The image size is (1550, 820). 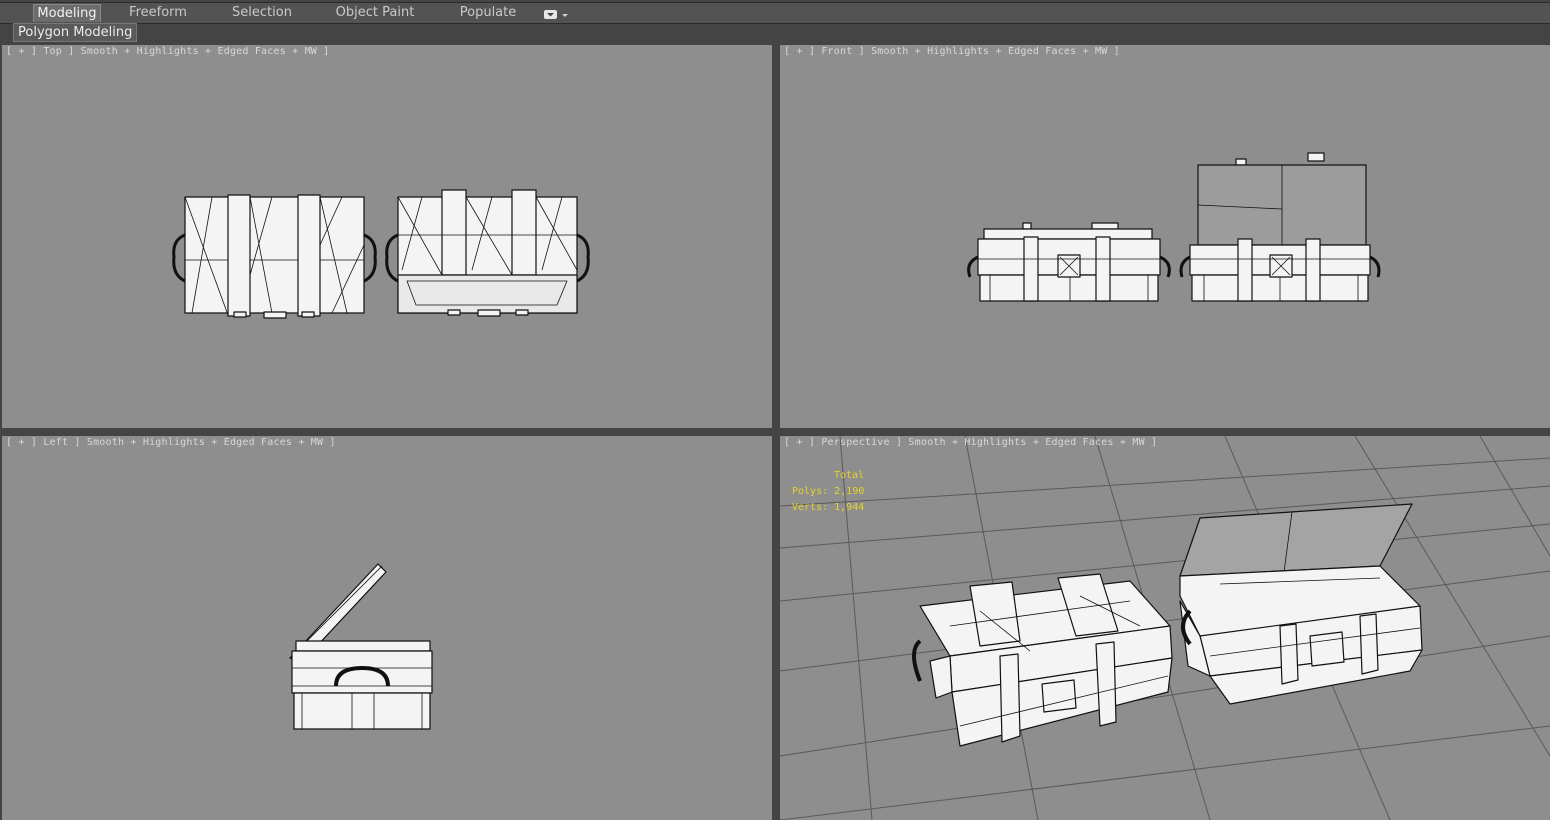 I want to click on chevron-down-icon, so click(x=556, y=14).